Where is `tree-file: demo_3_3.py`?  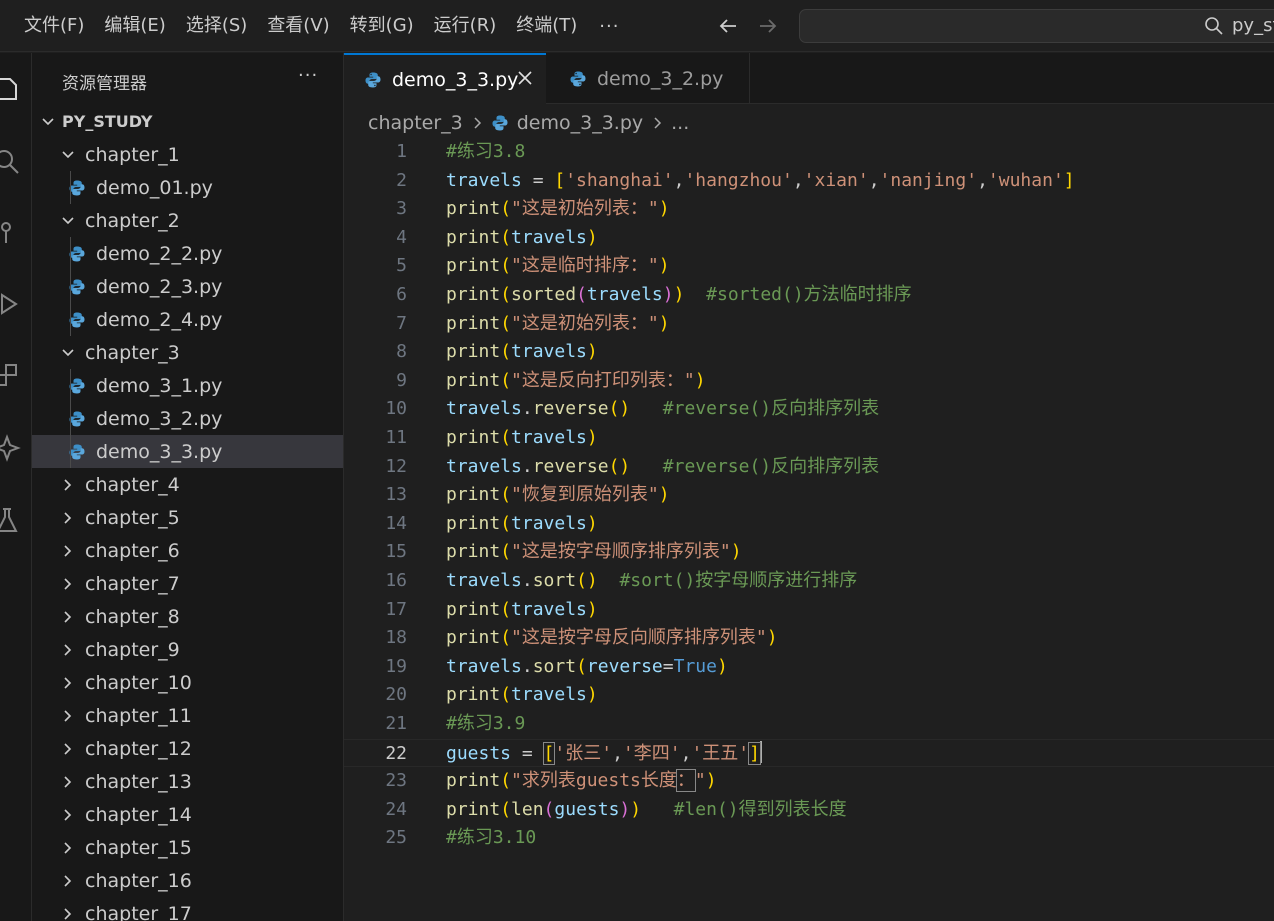 tree-file: demo_3_3.py is located at coordinates (187, 451).